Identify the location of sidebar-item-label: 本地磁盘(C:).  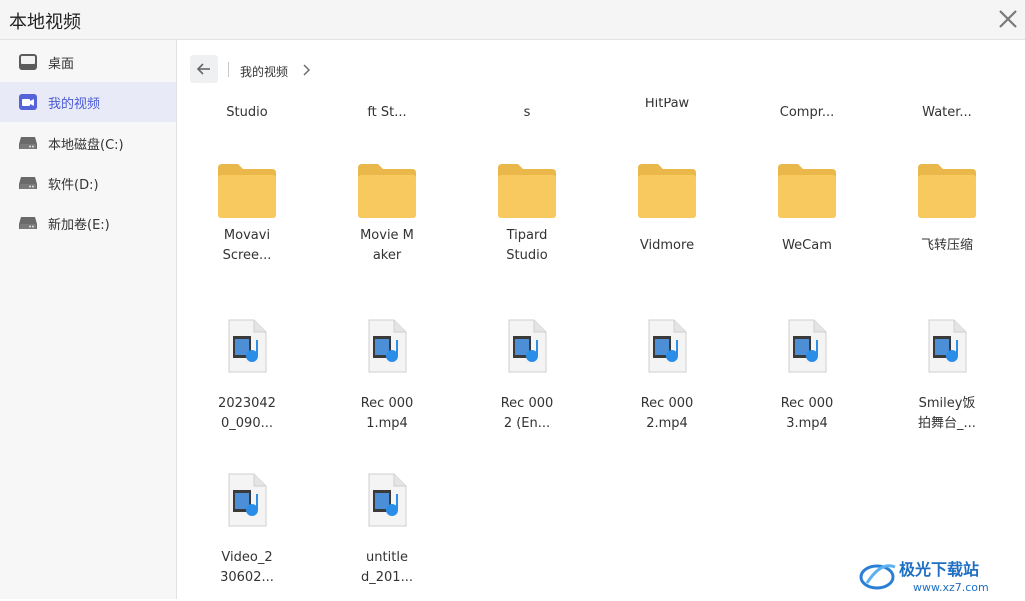
(86, 145).